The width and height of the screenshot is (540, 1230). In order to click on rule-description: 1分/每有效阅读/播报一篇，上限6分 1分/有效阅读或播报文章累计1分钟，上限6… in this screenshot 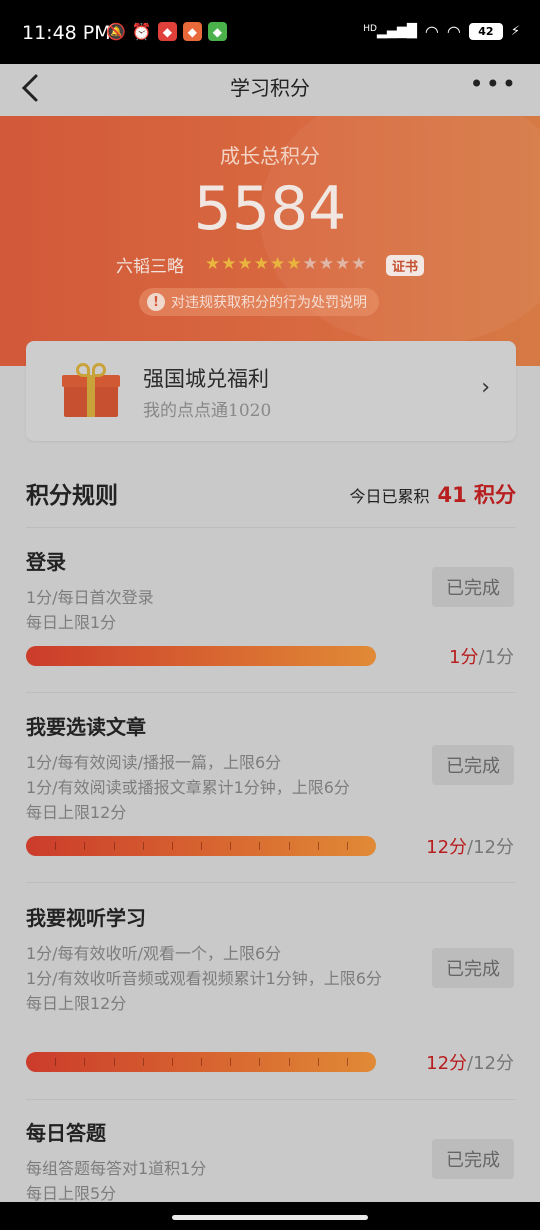, I will do `click(226, 787)`.